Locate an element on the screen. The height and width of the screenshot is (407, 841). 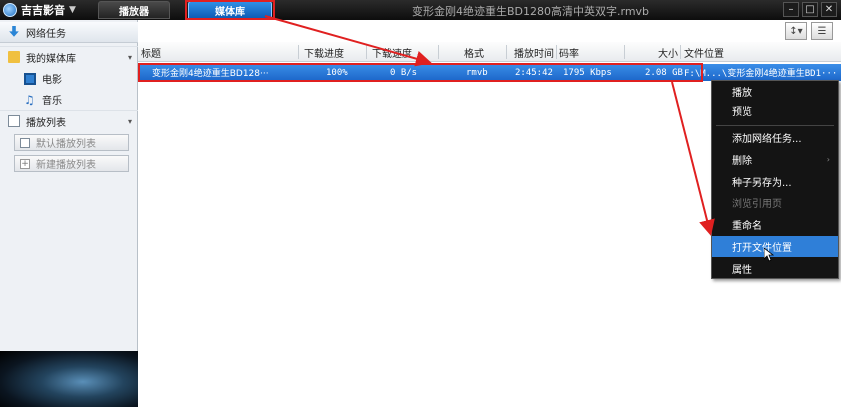
sidebar-item-movies: 电影 is located at coordinates (69, 78).